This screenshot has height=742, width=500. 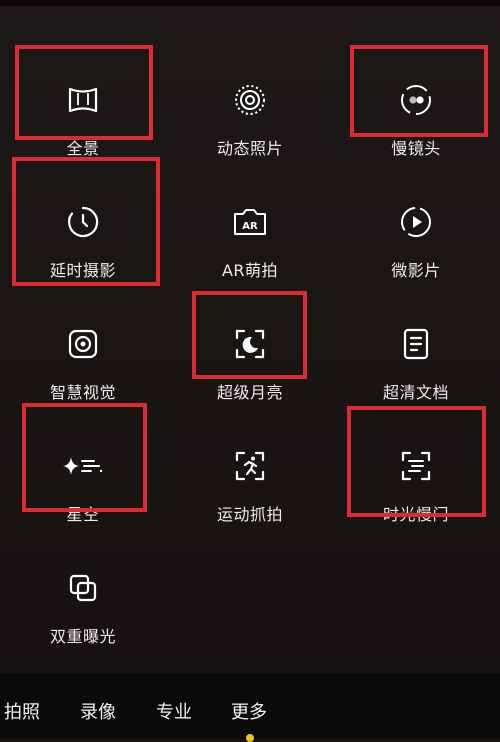 I want to click on document-icon, so click(x=416, y=344).